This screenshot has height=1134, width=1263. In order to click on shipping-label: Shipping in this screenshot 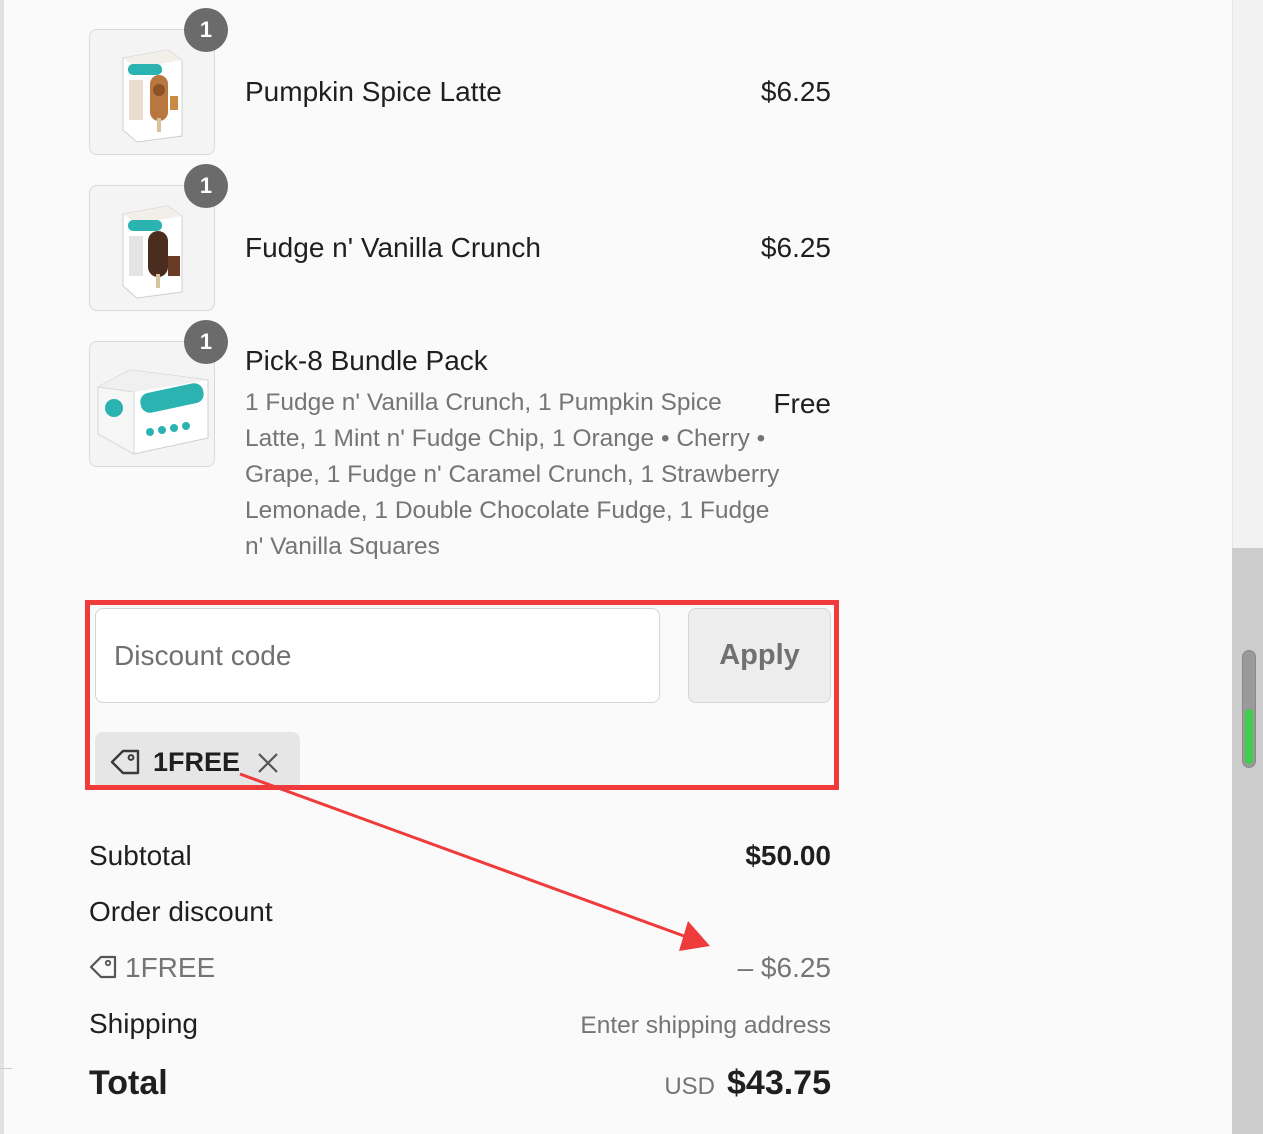, I will do `click(143, 1023)`.